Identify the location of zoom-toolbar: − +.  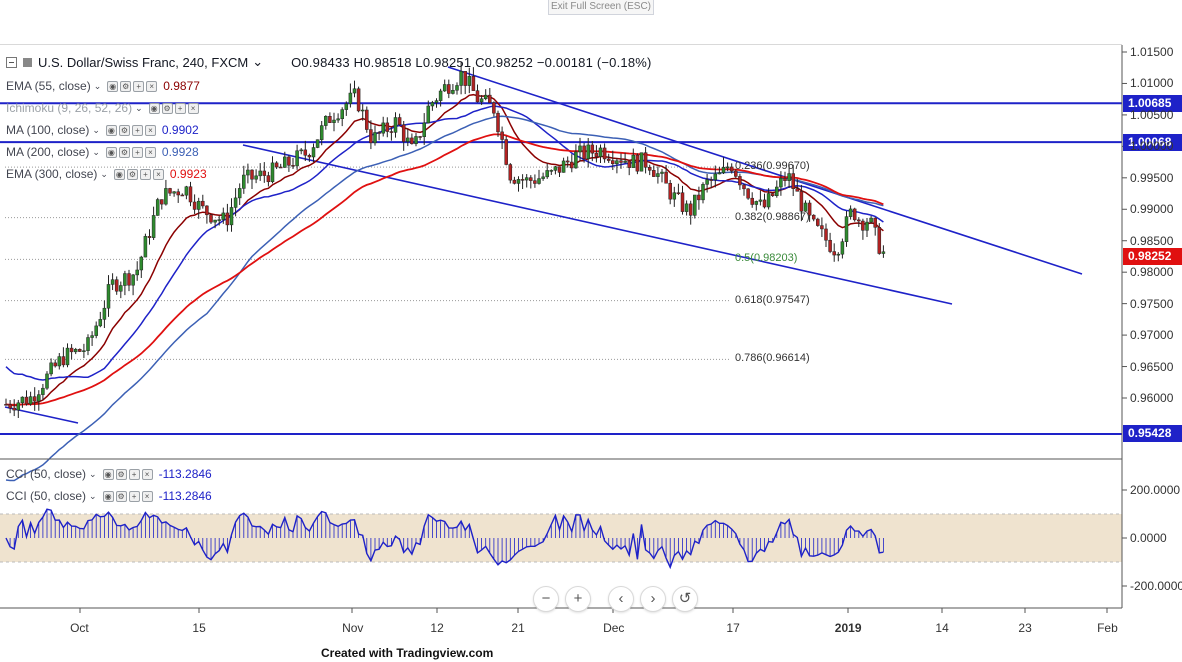
(562, 599).